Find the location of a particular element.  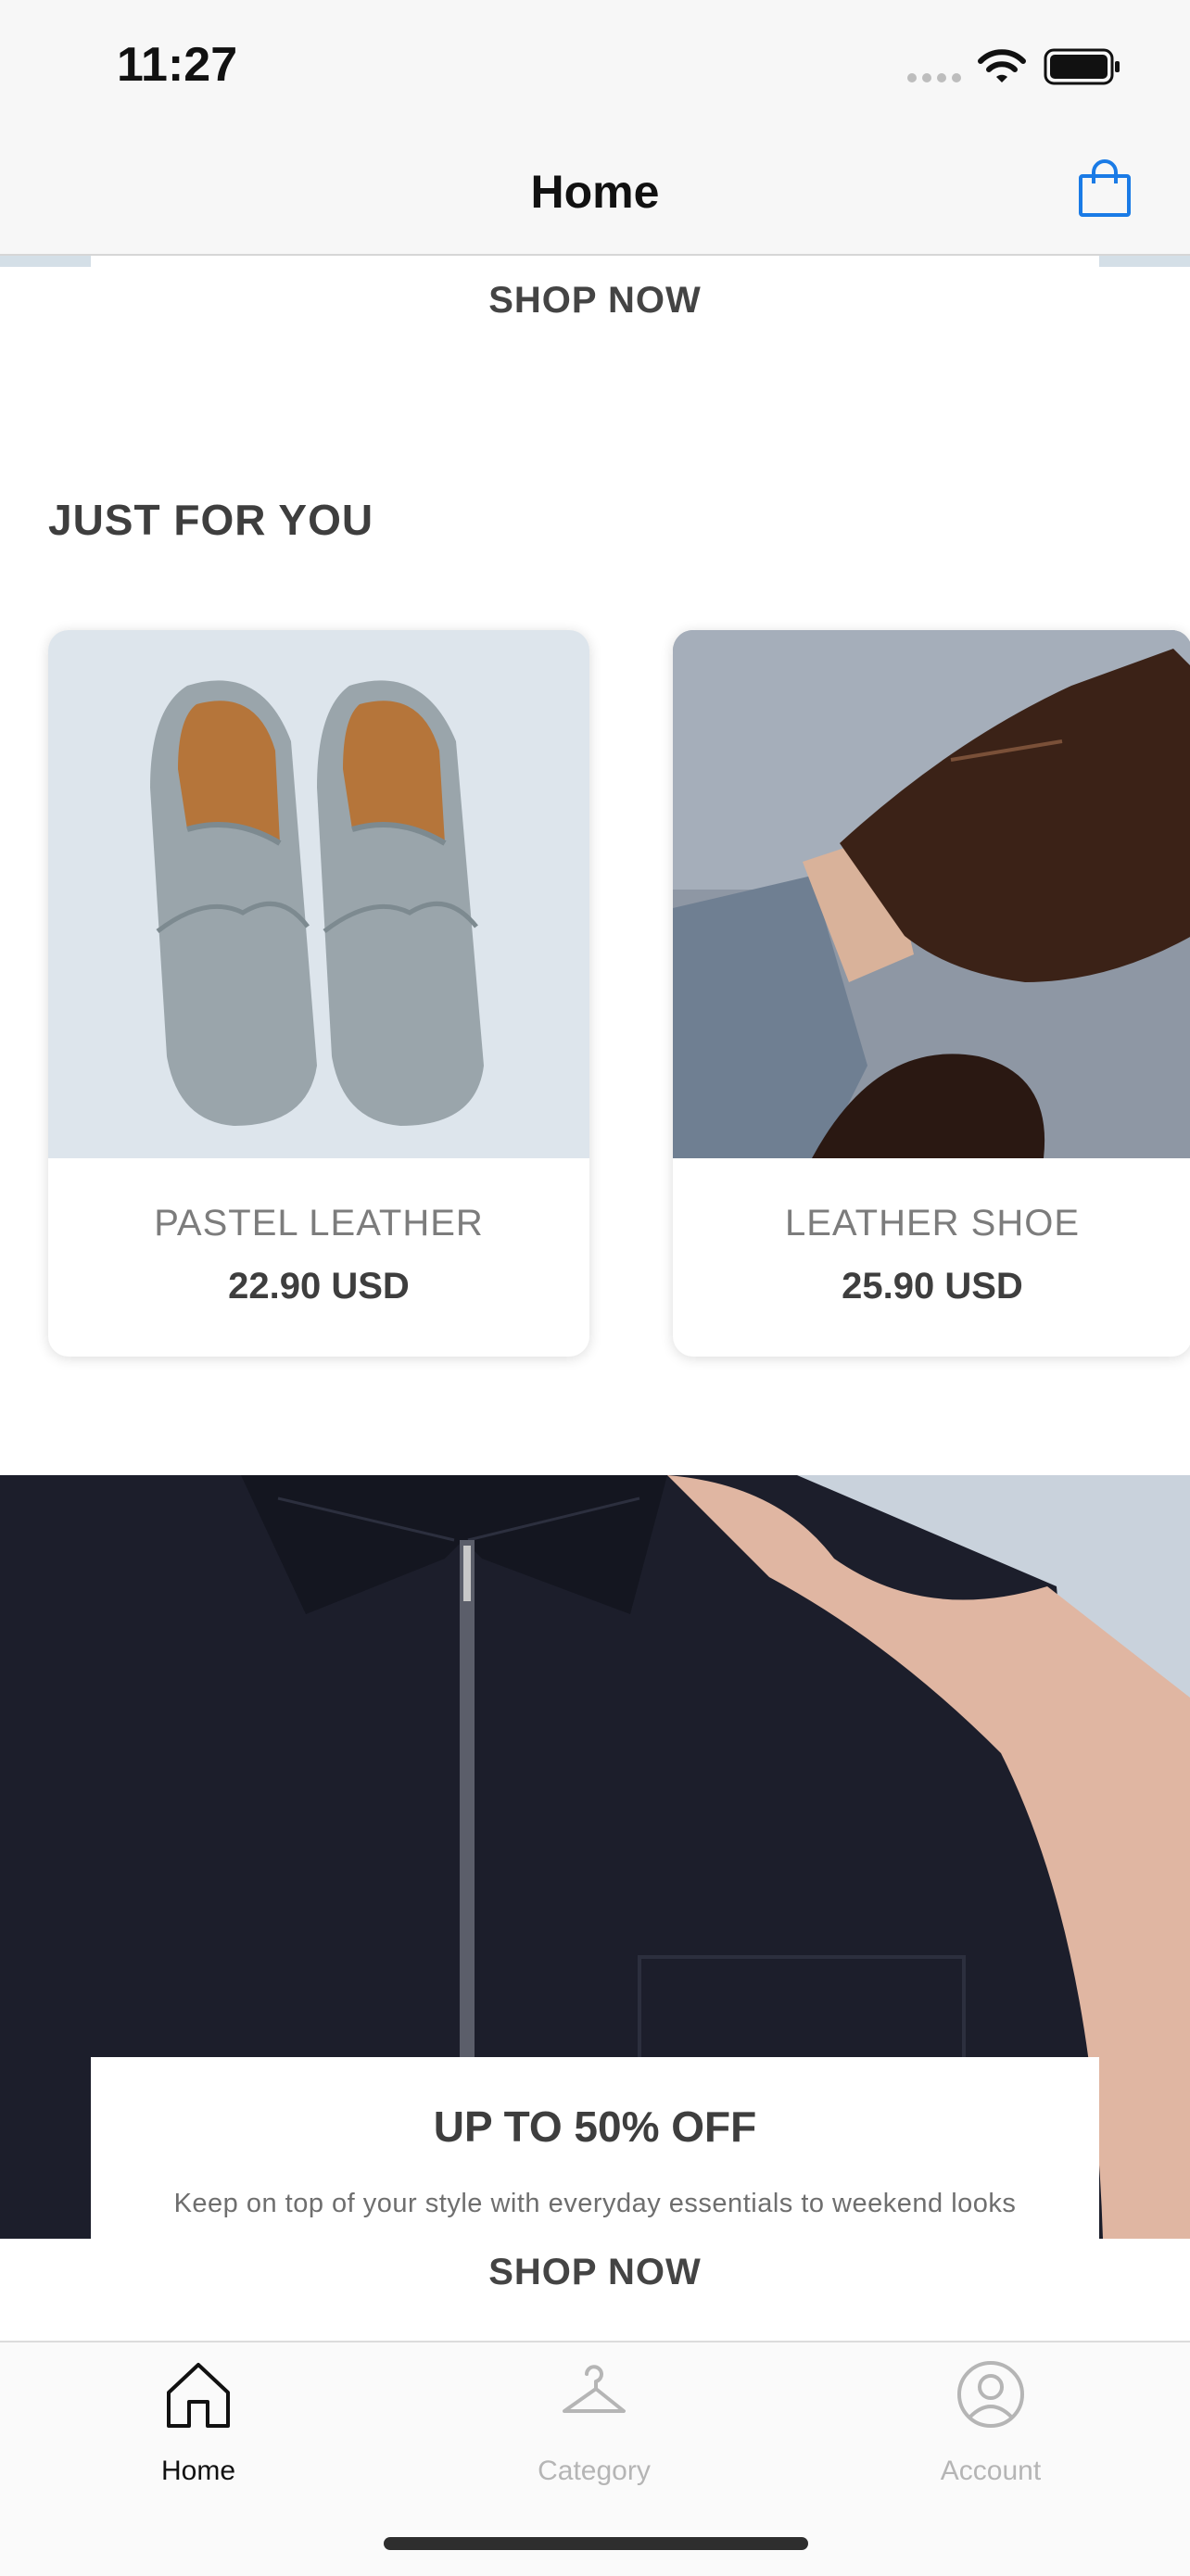

home-icon is located at coordinates (198, 2395).